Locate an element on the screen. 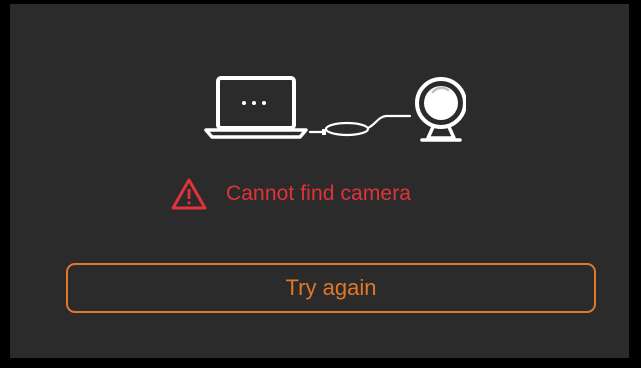 The image size is (641, 368). laptop-icon is located at coordinates (256, 107).